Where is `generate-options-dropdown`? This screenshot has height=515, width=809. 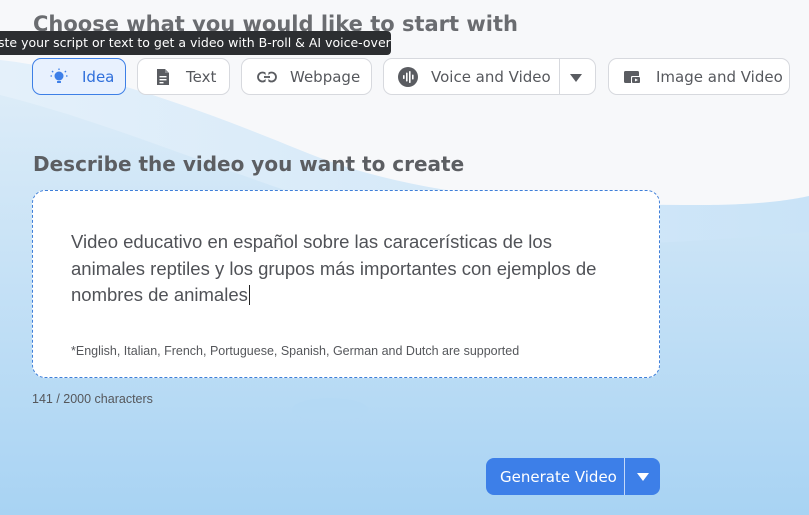
generate-options-dropdown is located at coordinates (642, 476).